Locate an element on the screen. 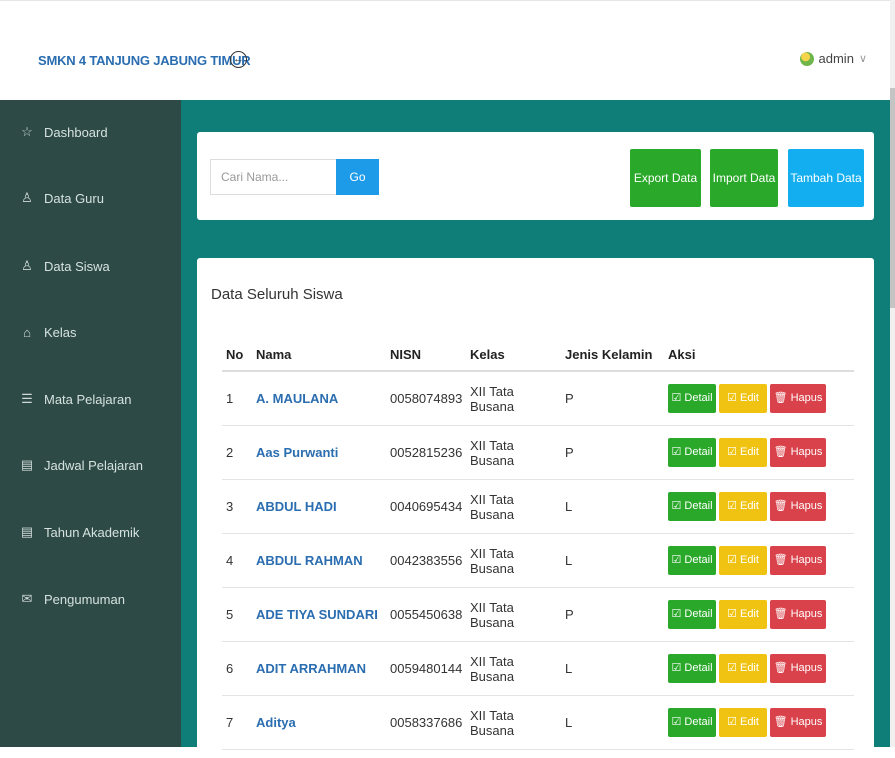 The image size is (895, 758). top-navbar: SMKN 4 TANJUNG JABUNG TIMUR ← admin ∨ is located at coordinates (447, 50).